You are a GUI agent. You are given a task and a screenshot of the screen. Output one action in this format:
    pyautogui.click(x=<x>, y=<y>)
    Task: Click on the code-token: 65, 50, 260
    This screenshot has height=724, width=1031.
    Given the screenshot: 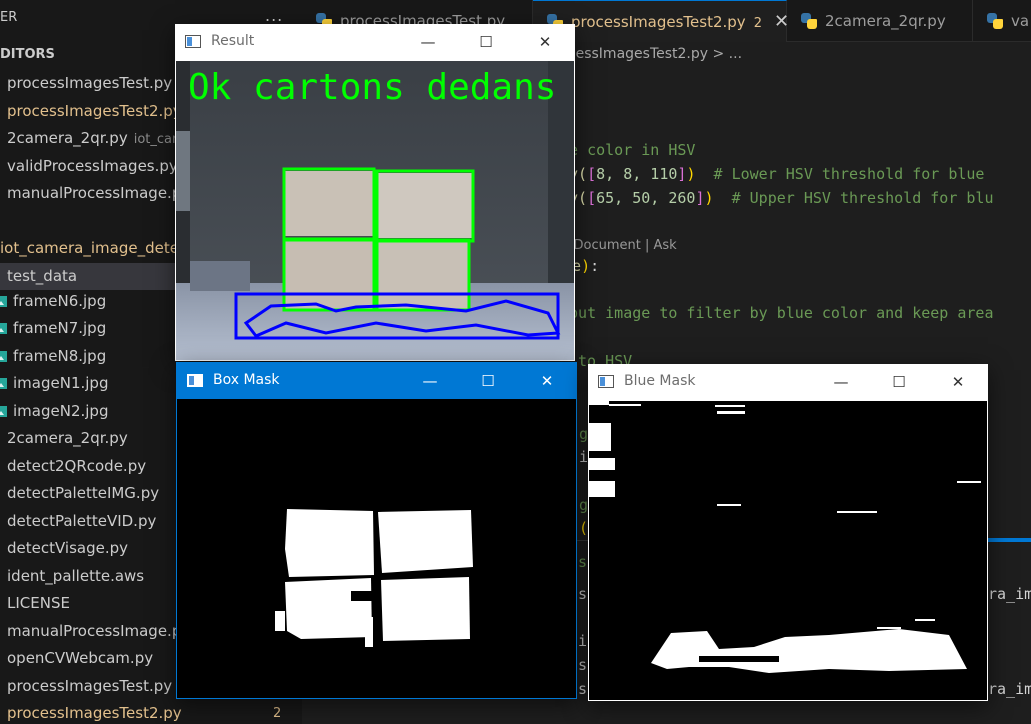 What is the action you would take?
    pyautogui.click(x=646, y=198)
    